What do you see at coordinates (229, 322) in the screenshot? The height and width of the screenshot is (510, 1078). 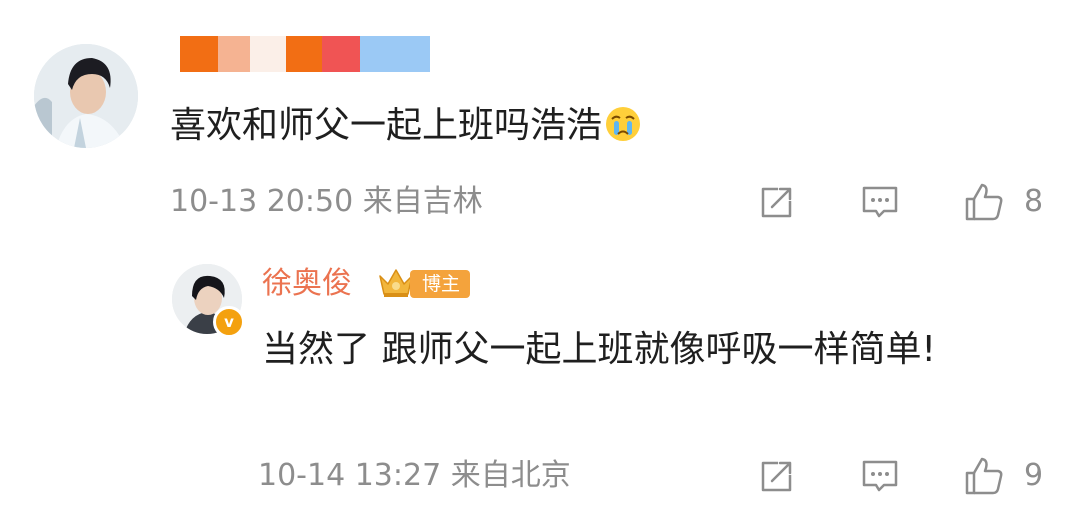 I see `verified-icon: v` at bounding box center [229, 322].